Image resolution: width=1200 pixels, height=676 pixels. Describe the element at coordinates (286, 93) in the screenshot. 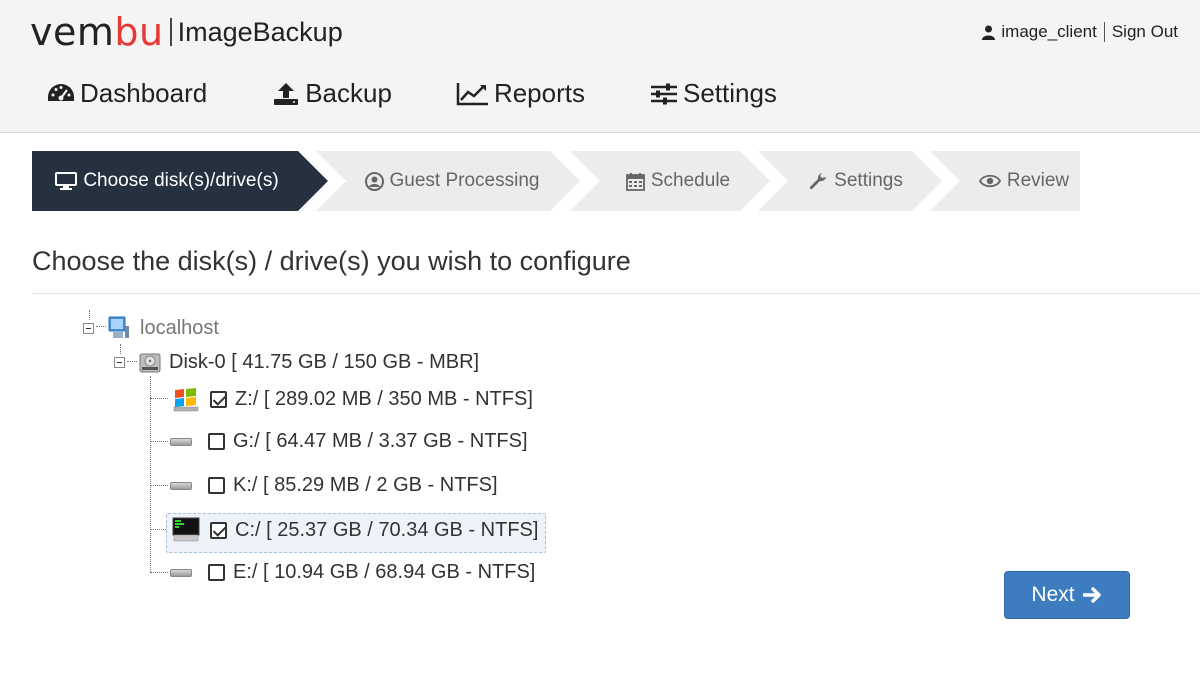

I see `upload-icon` at that location.